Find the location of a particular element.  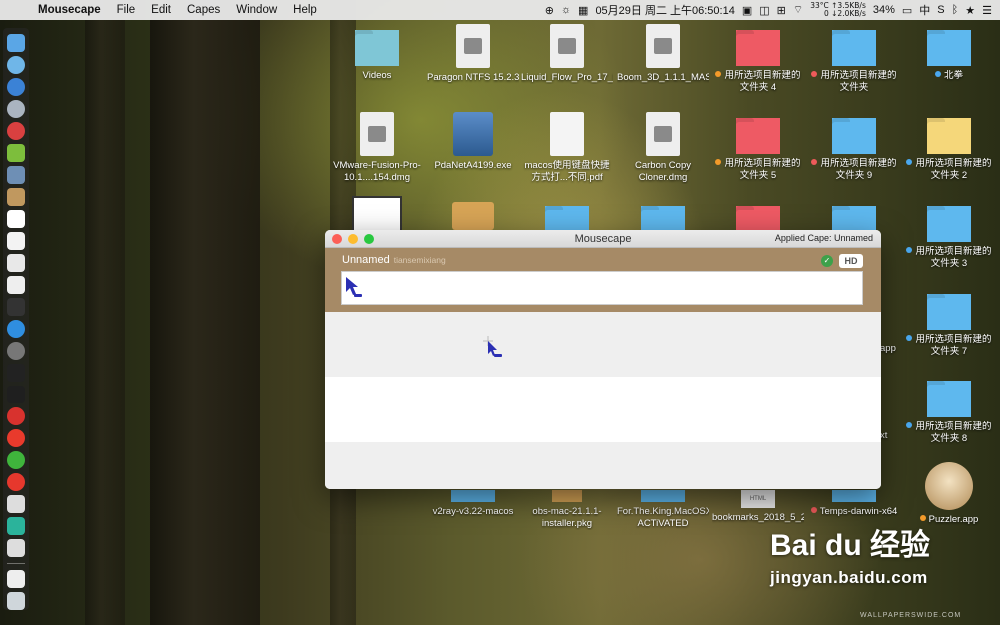

contacts-icon is located at coordinates (16, 196).